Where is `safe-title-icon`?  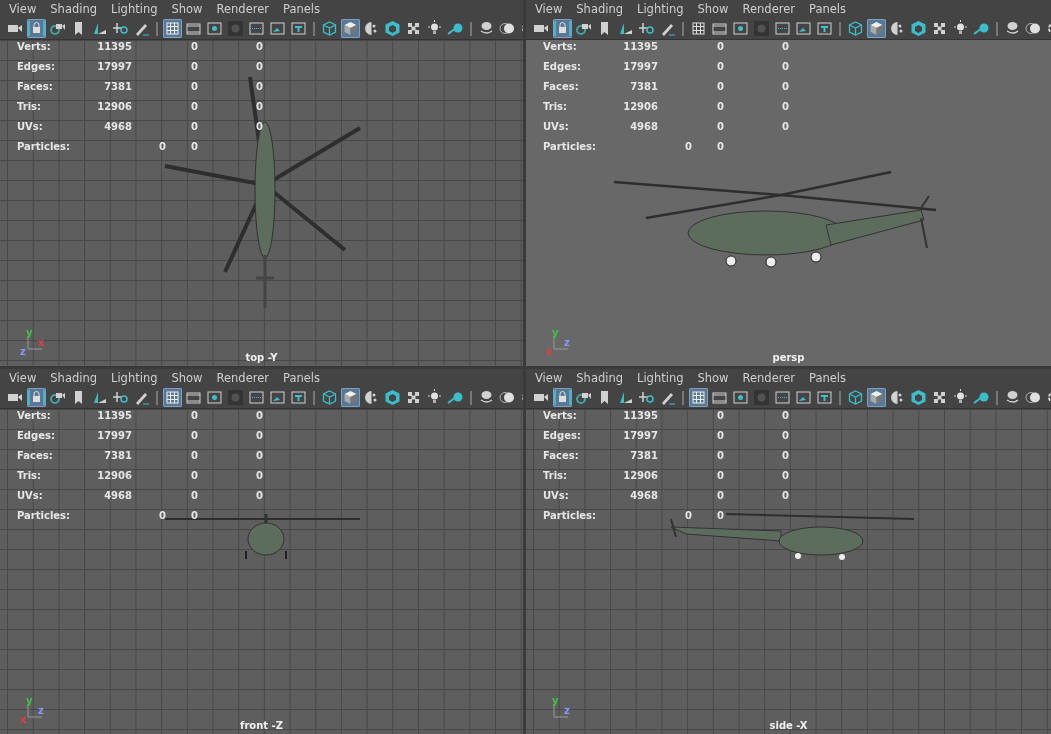
safe-title-icon is located at coordinates (298, 28).